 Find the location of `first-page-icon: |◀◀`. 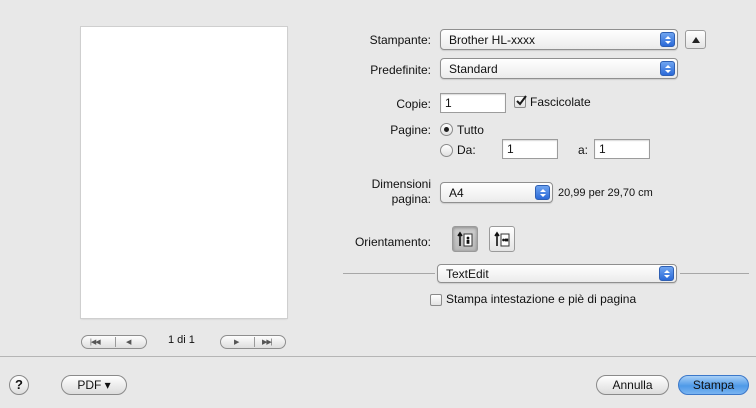

first-page-icon: |◀◀ is located at coordinates (95, 342).